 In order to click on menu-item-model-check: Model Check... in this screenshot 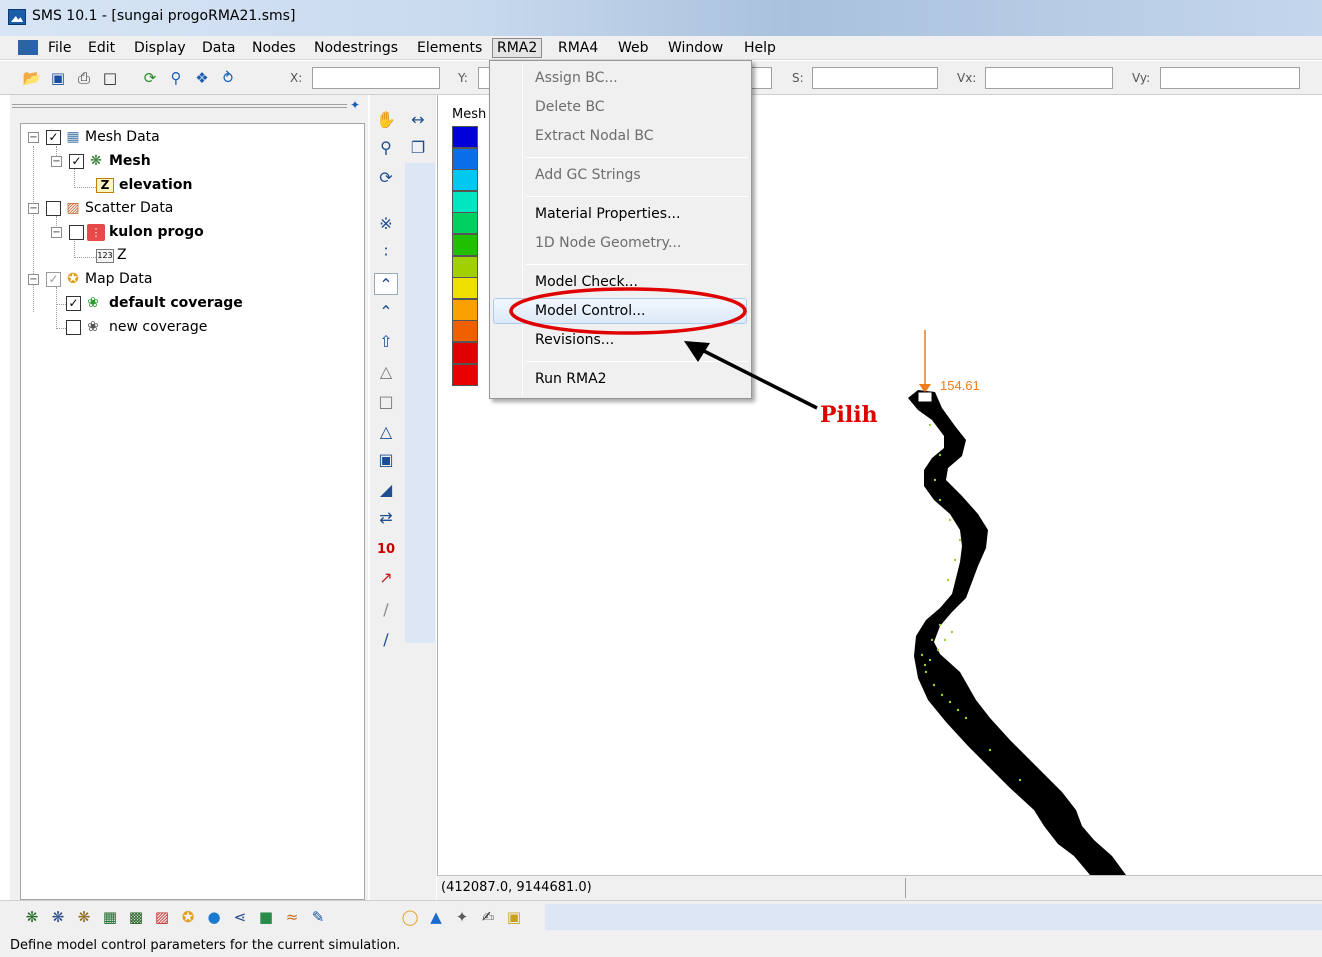, I will do `click(586, 282)`.